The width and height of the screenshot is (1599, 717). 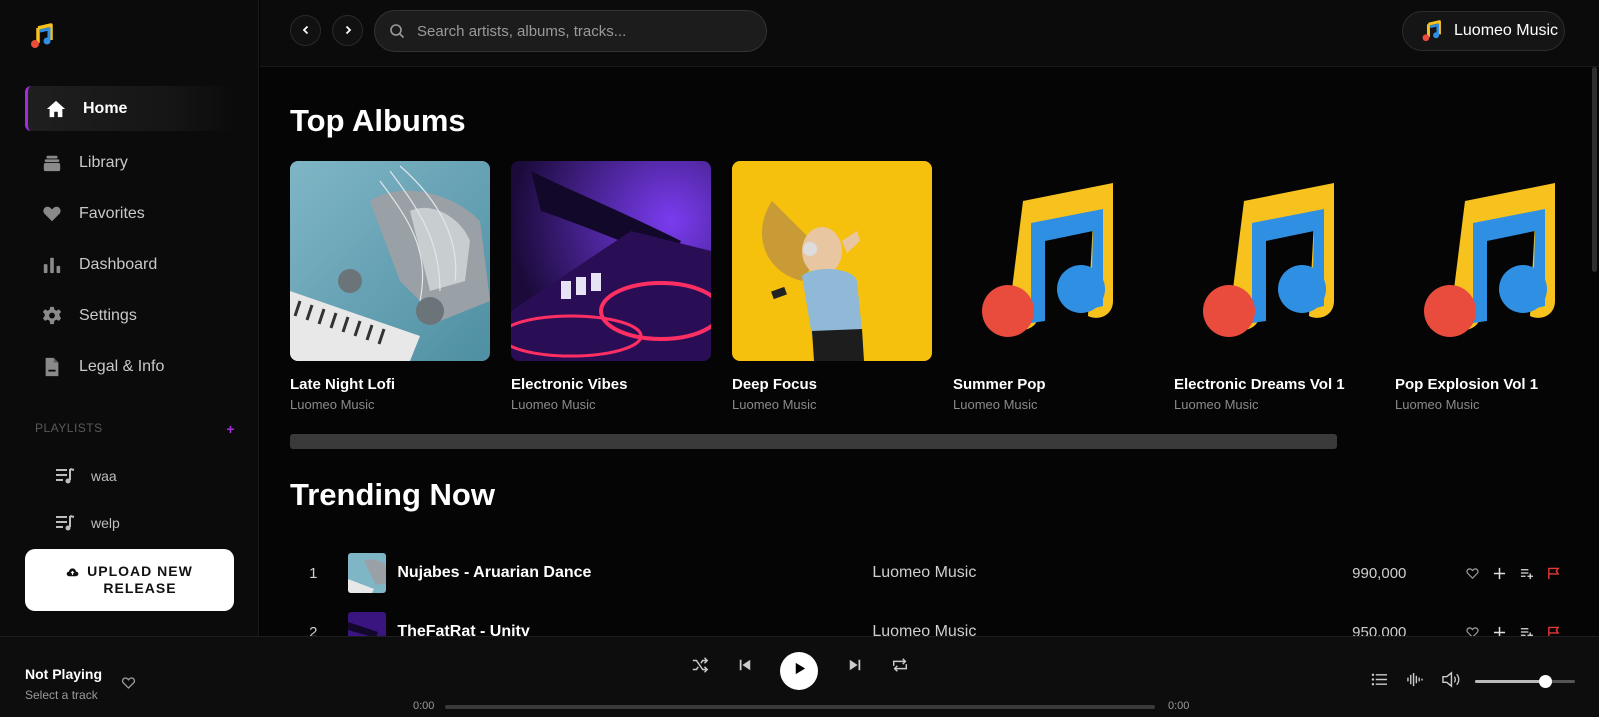 I want to click on profile-name: Luomeo Music, so click(x=1506, y=30).